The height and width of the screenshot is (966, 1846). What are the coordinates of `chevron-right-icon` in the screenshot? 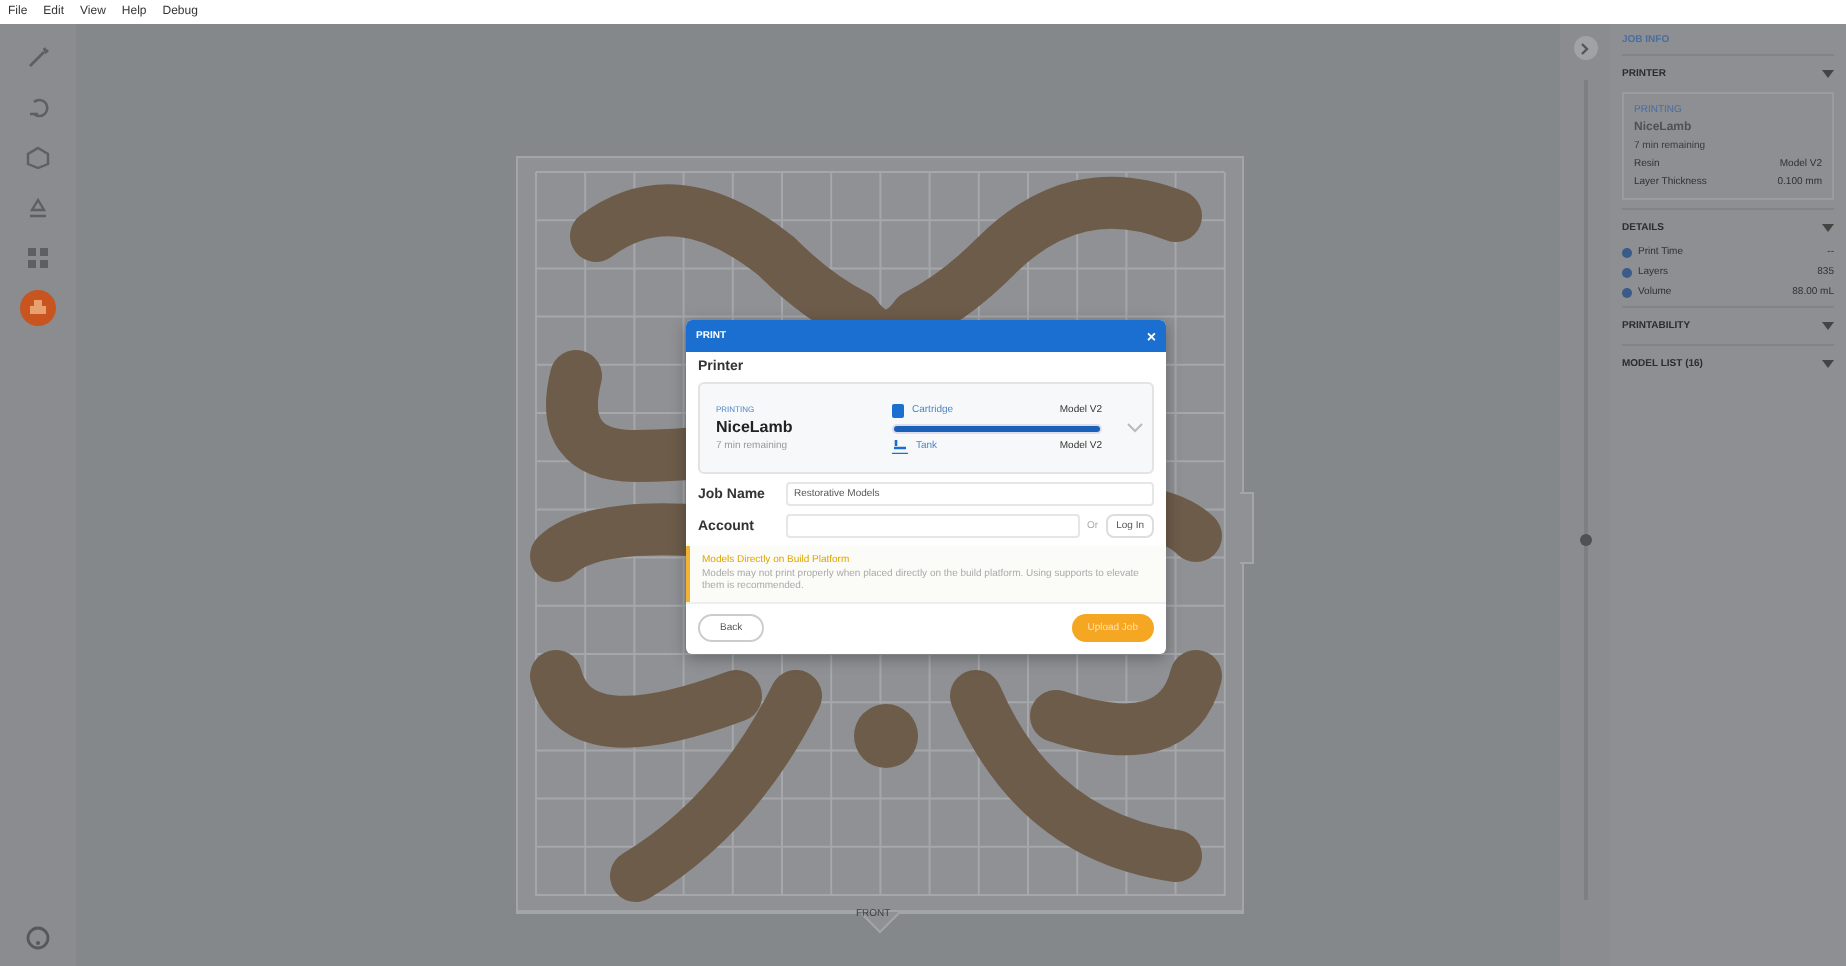 It's located at (1585, 48).